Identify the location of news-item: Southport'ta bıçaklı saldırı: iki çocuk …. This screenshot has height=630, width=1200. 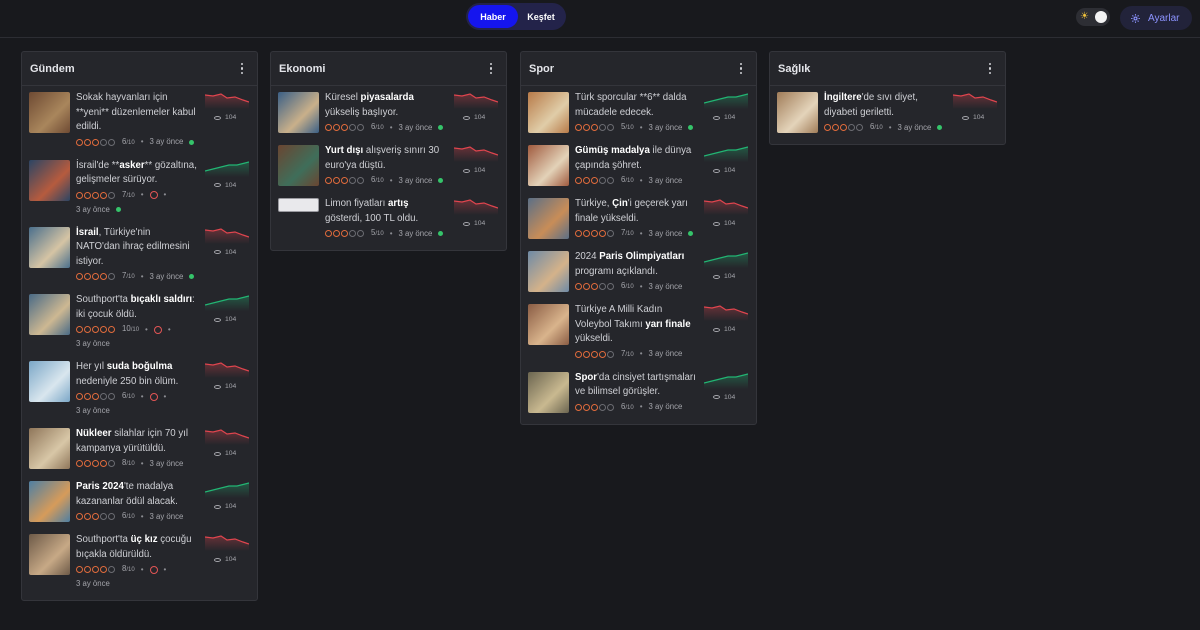
(139, 322).